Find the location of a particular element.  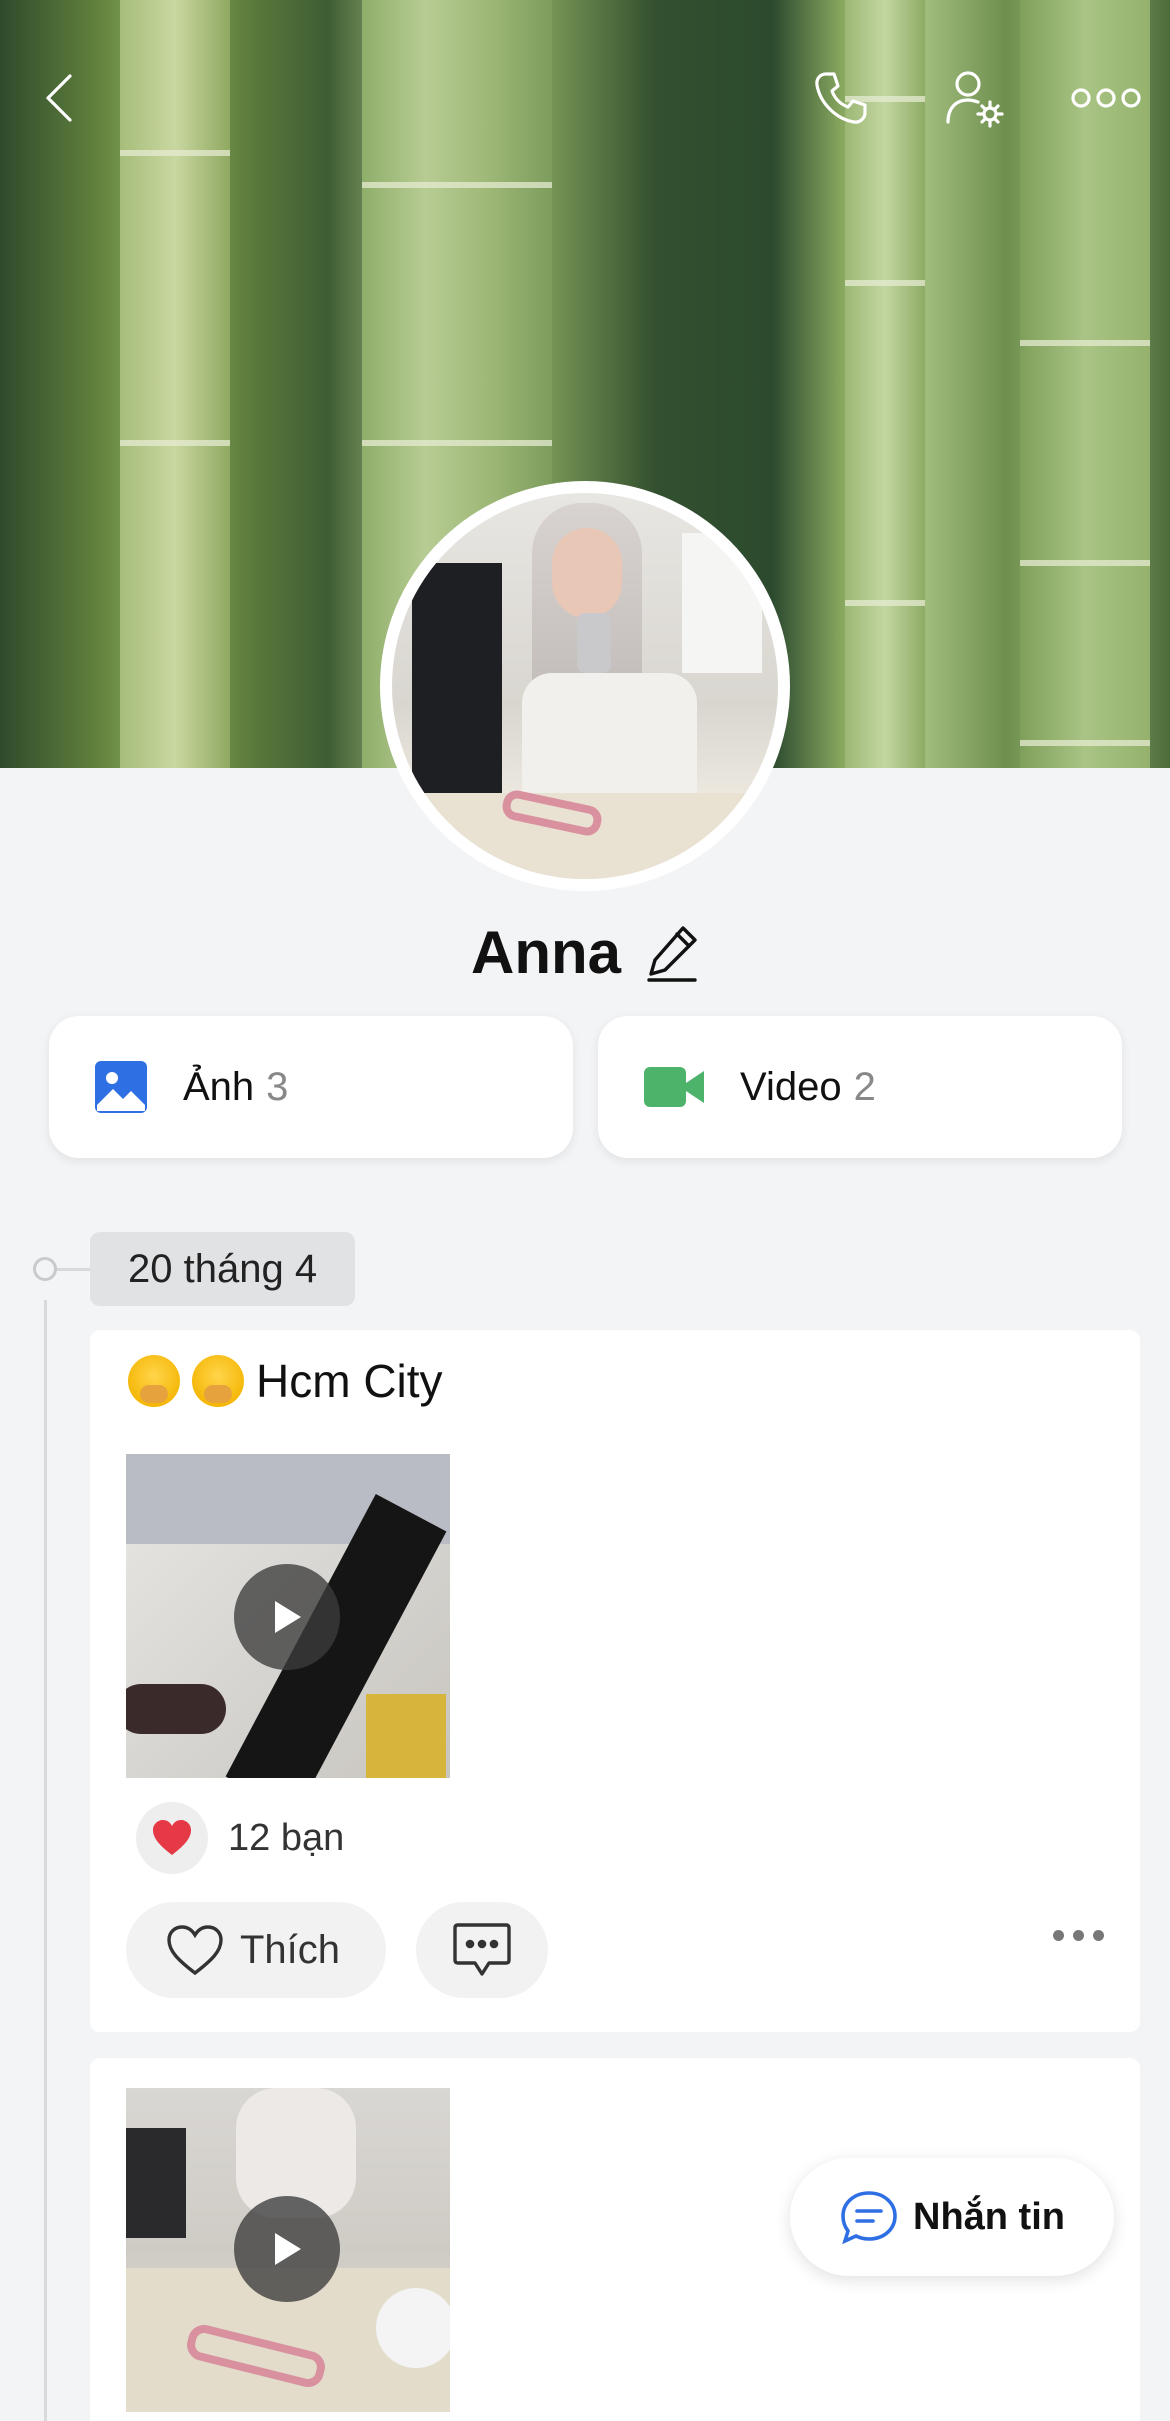

profile-settings-button is located at coordinates (974, 98).